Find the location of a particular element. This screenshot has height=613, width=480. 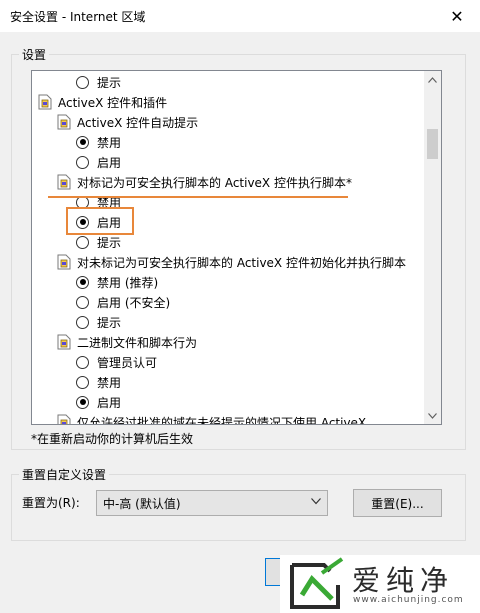

tree-item-label: 管理员认可 is located at coordinates (127, 362).